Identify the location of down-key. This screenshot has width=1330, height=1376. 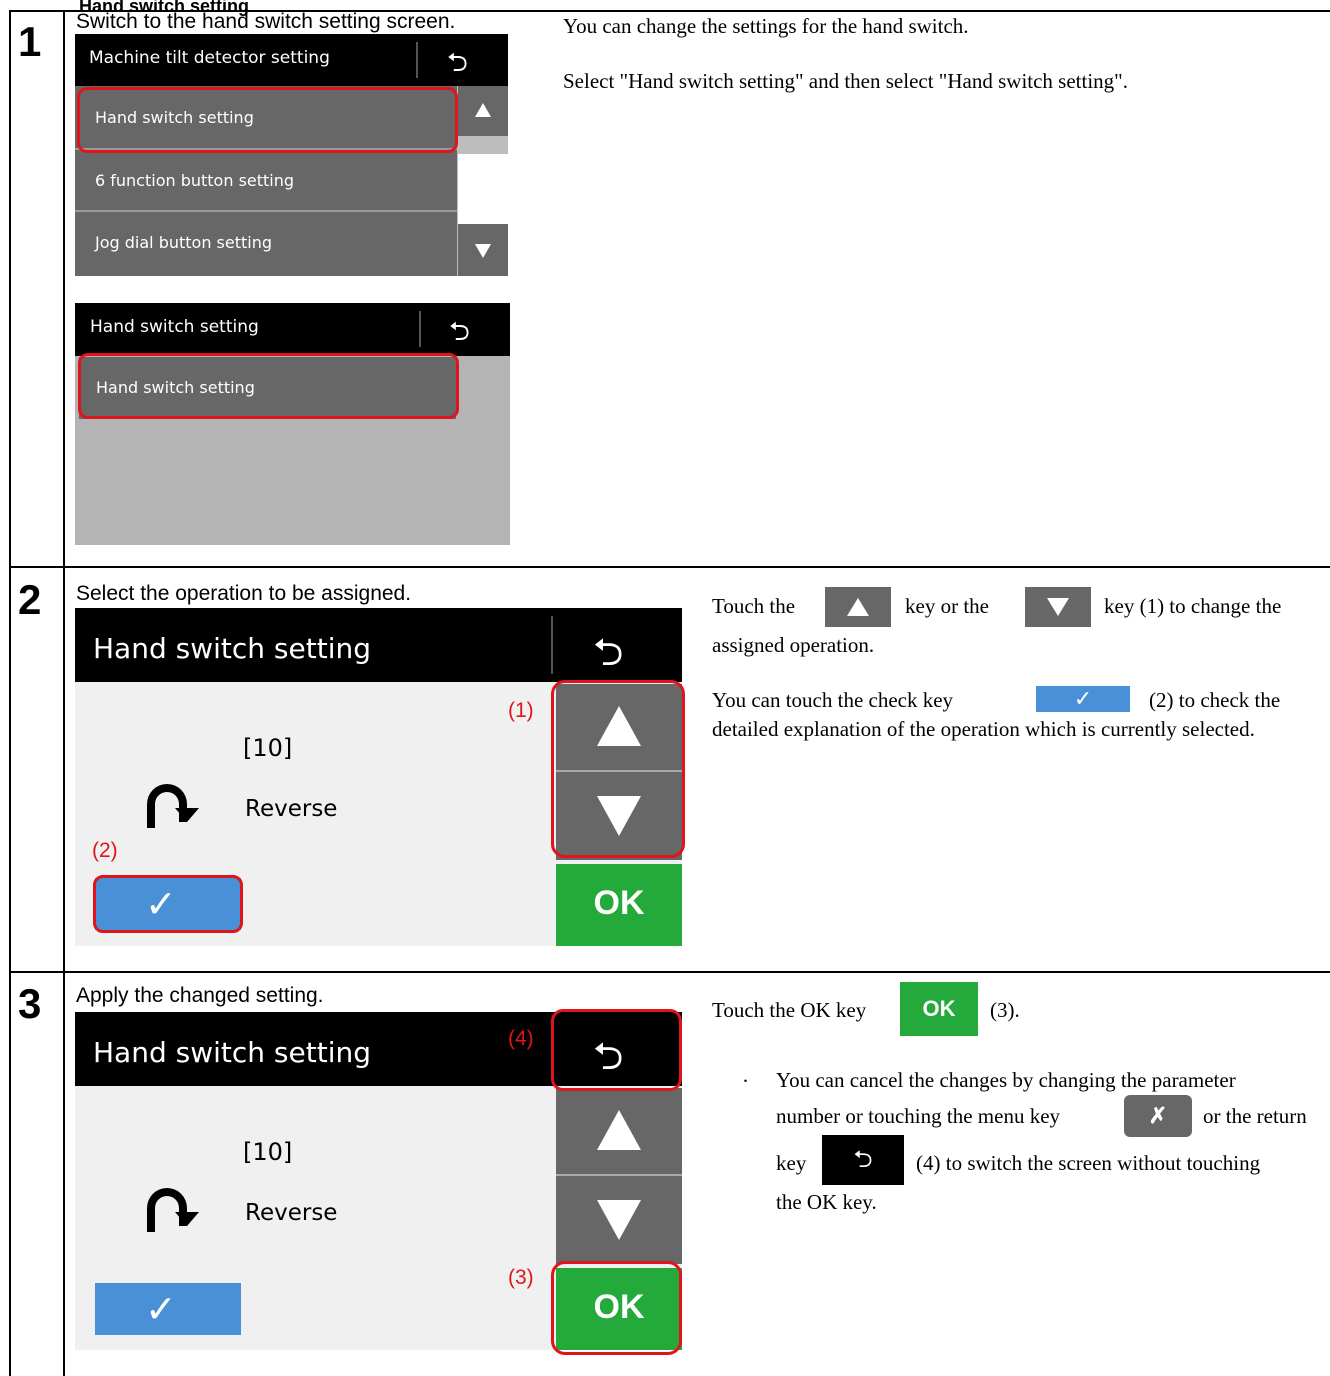
(619, 1220).